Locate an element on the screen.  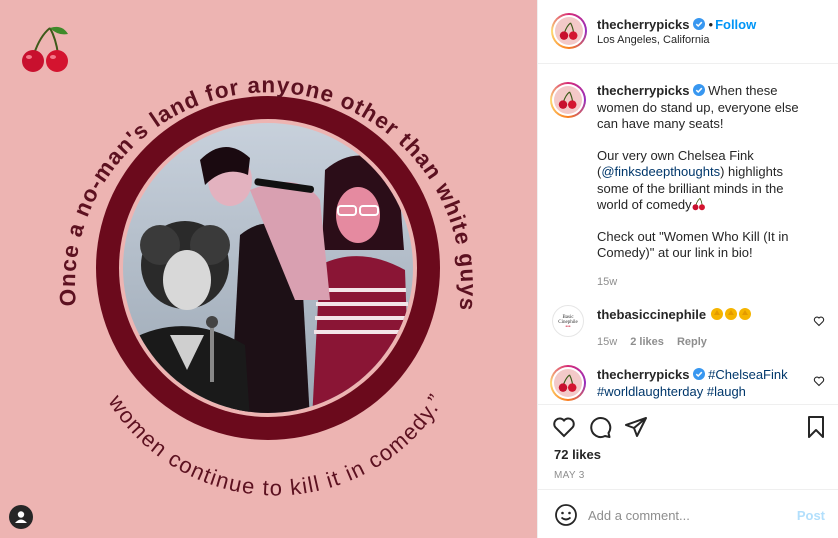
hashtag-link: #laugh is located at coordinates (726, 391).